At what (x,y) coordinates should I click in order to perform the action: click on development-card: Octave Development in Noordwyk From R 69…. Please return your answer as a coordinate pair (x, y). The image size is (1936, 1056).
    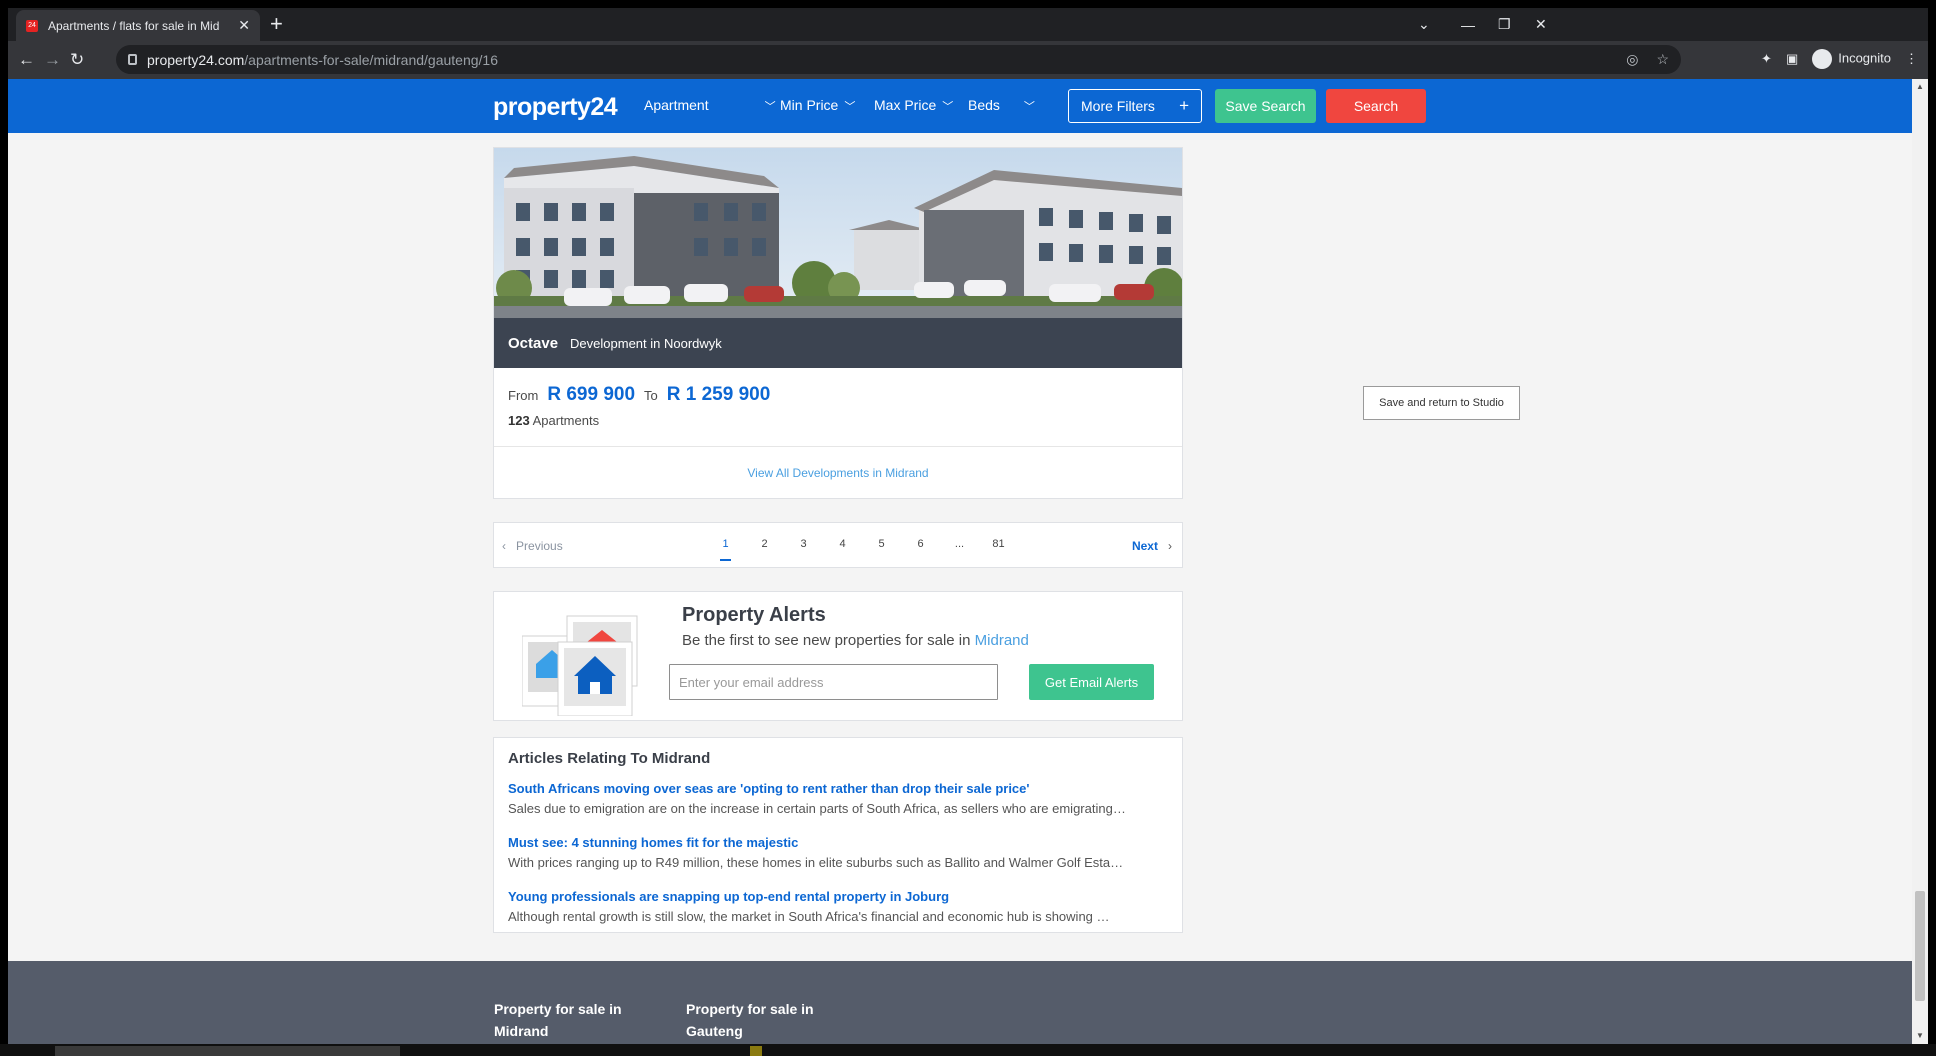
    Looking at the image, I should click on (838, 323).